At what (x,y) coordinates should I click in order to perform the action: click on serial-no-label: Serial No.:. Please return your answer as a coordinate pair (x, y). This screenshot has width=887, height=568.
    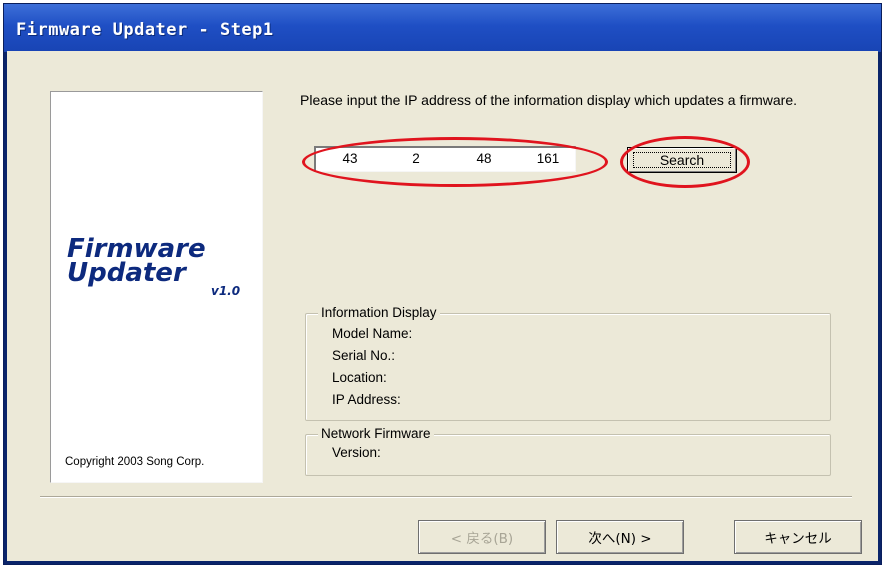
    Looking at the image, I should click on (364, 355).